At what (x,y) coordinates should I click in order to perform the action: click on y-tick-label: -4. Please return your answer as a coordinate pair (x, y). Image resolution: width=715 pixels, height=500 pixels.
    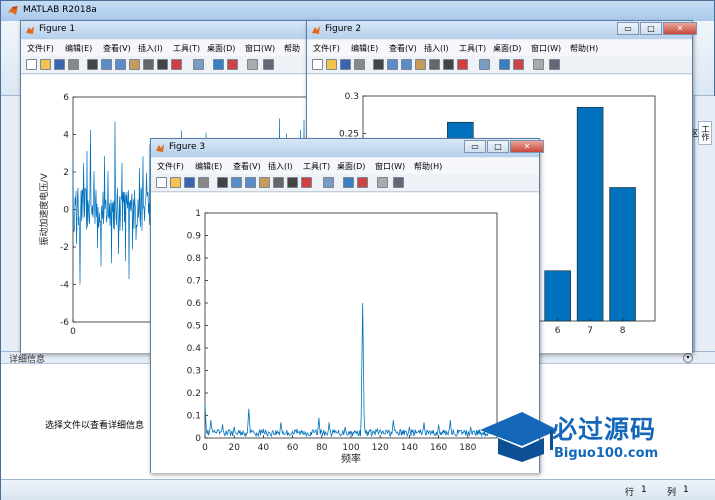
    Looking at the image, I should click on (64, 286).